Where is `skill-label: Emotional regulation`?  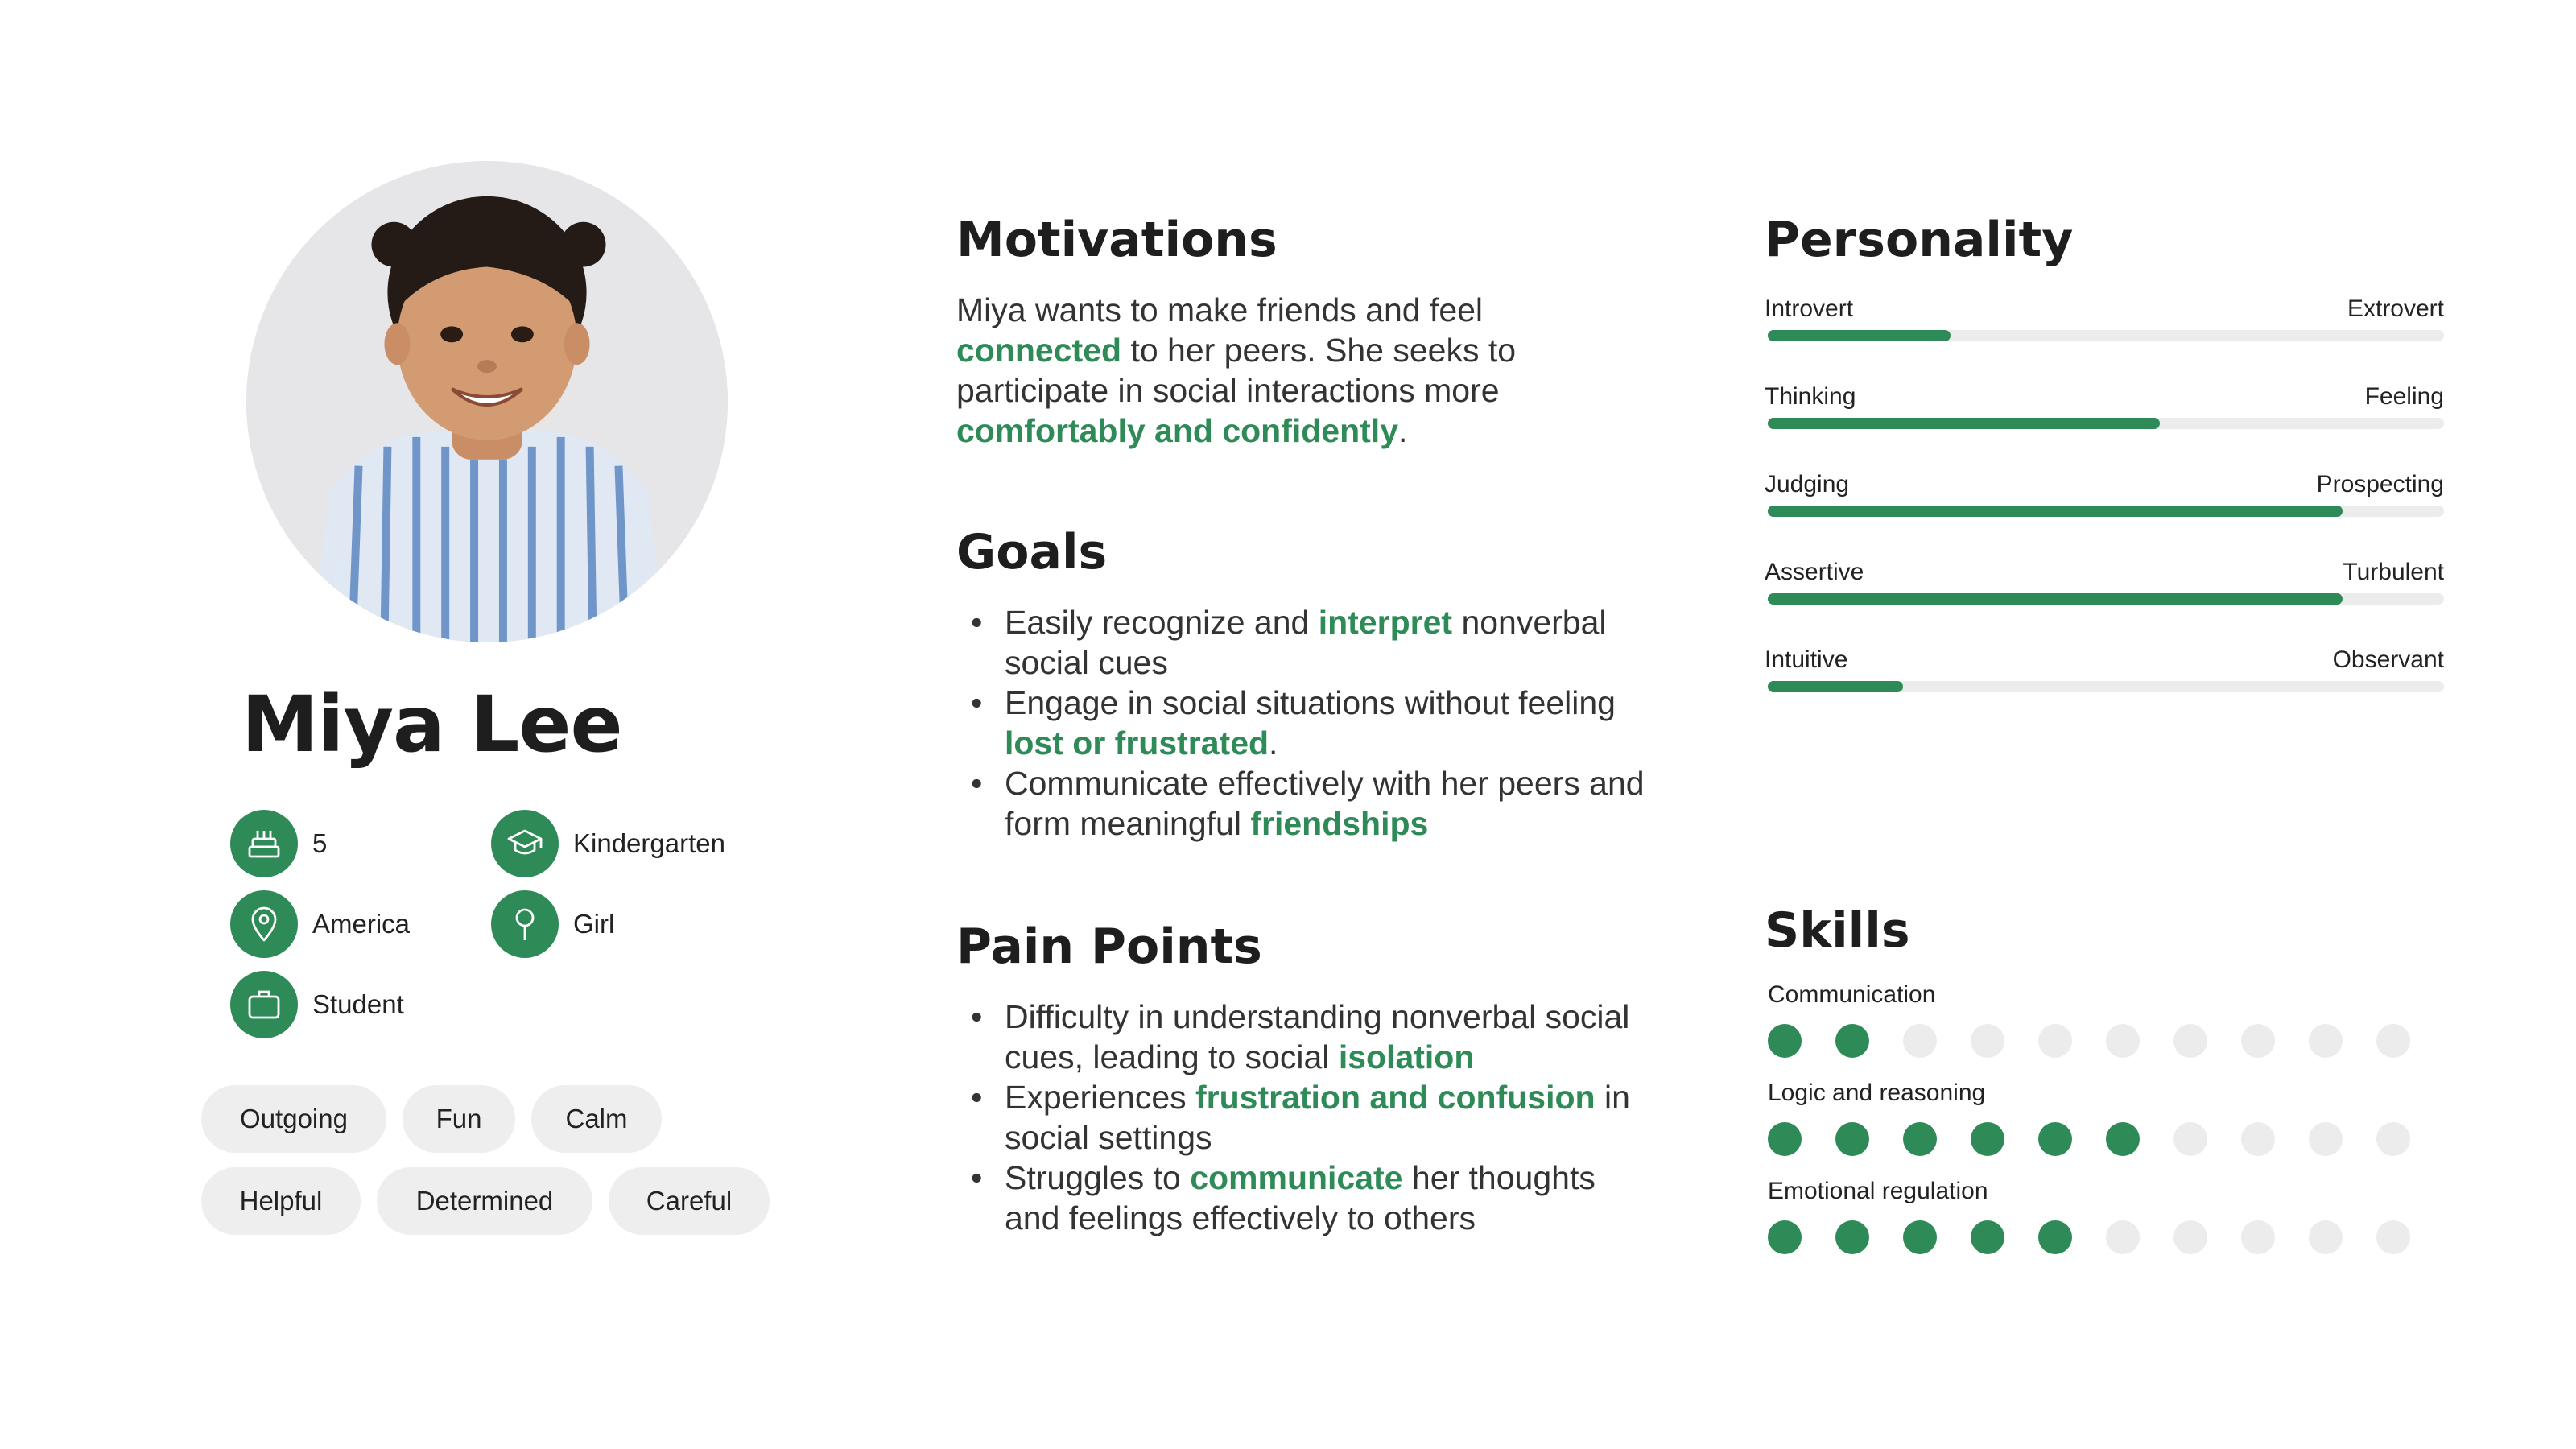 skill-label: Emotional regulation is located at coordinates (1878, 1191).